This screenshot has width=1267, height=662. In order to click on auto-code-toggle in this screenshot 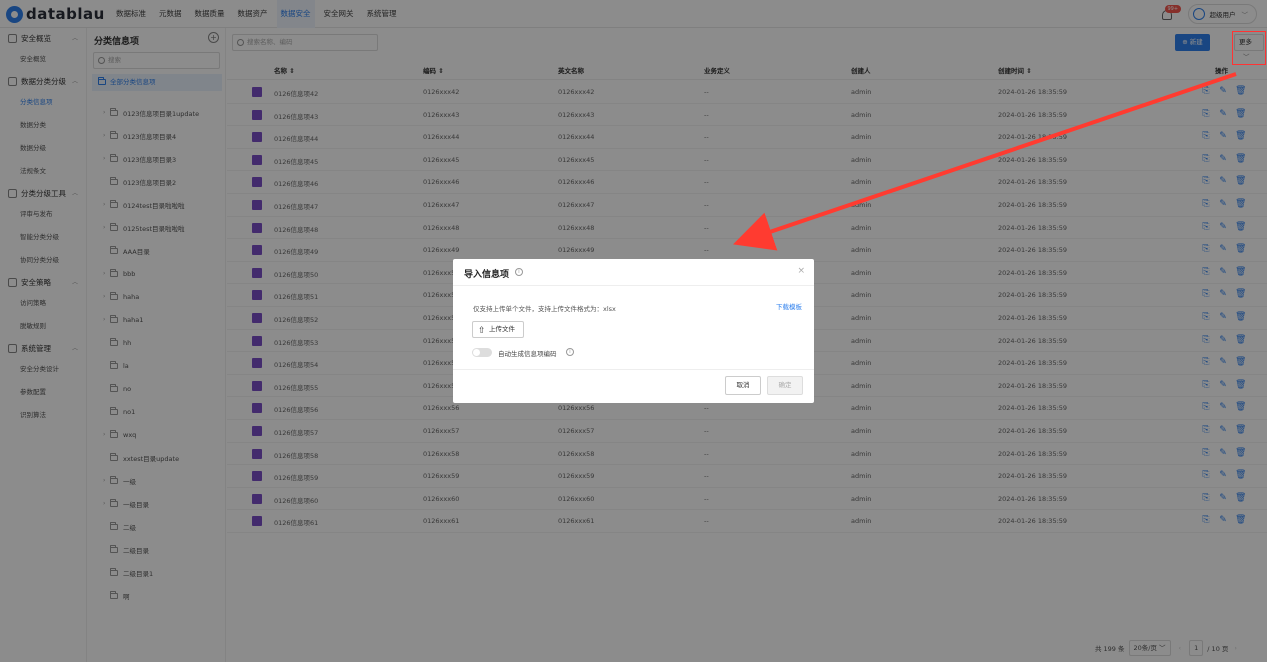, I will do `click(482, 352)`.